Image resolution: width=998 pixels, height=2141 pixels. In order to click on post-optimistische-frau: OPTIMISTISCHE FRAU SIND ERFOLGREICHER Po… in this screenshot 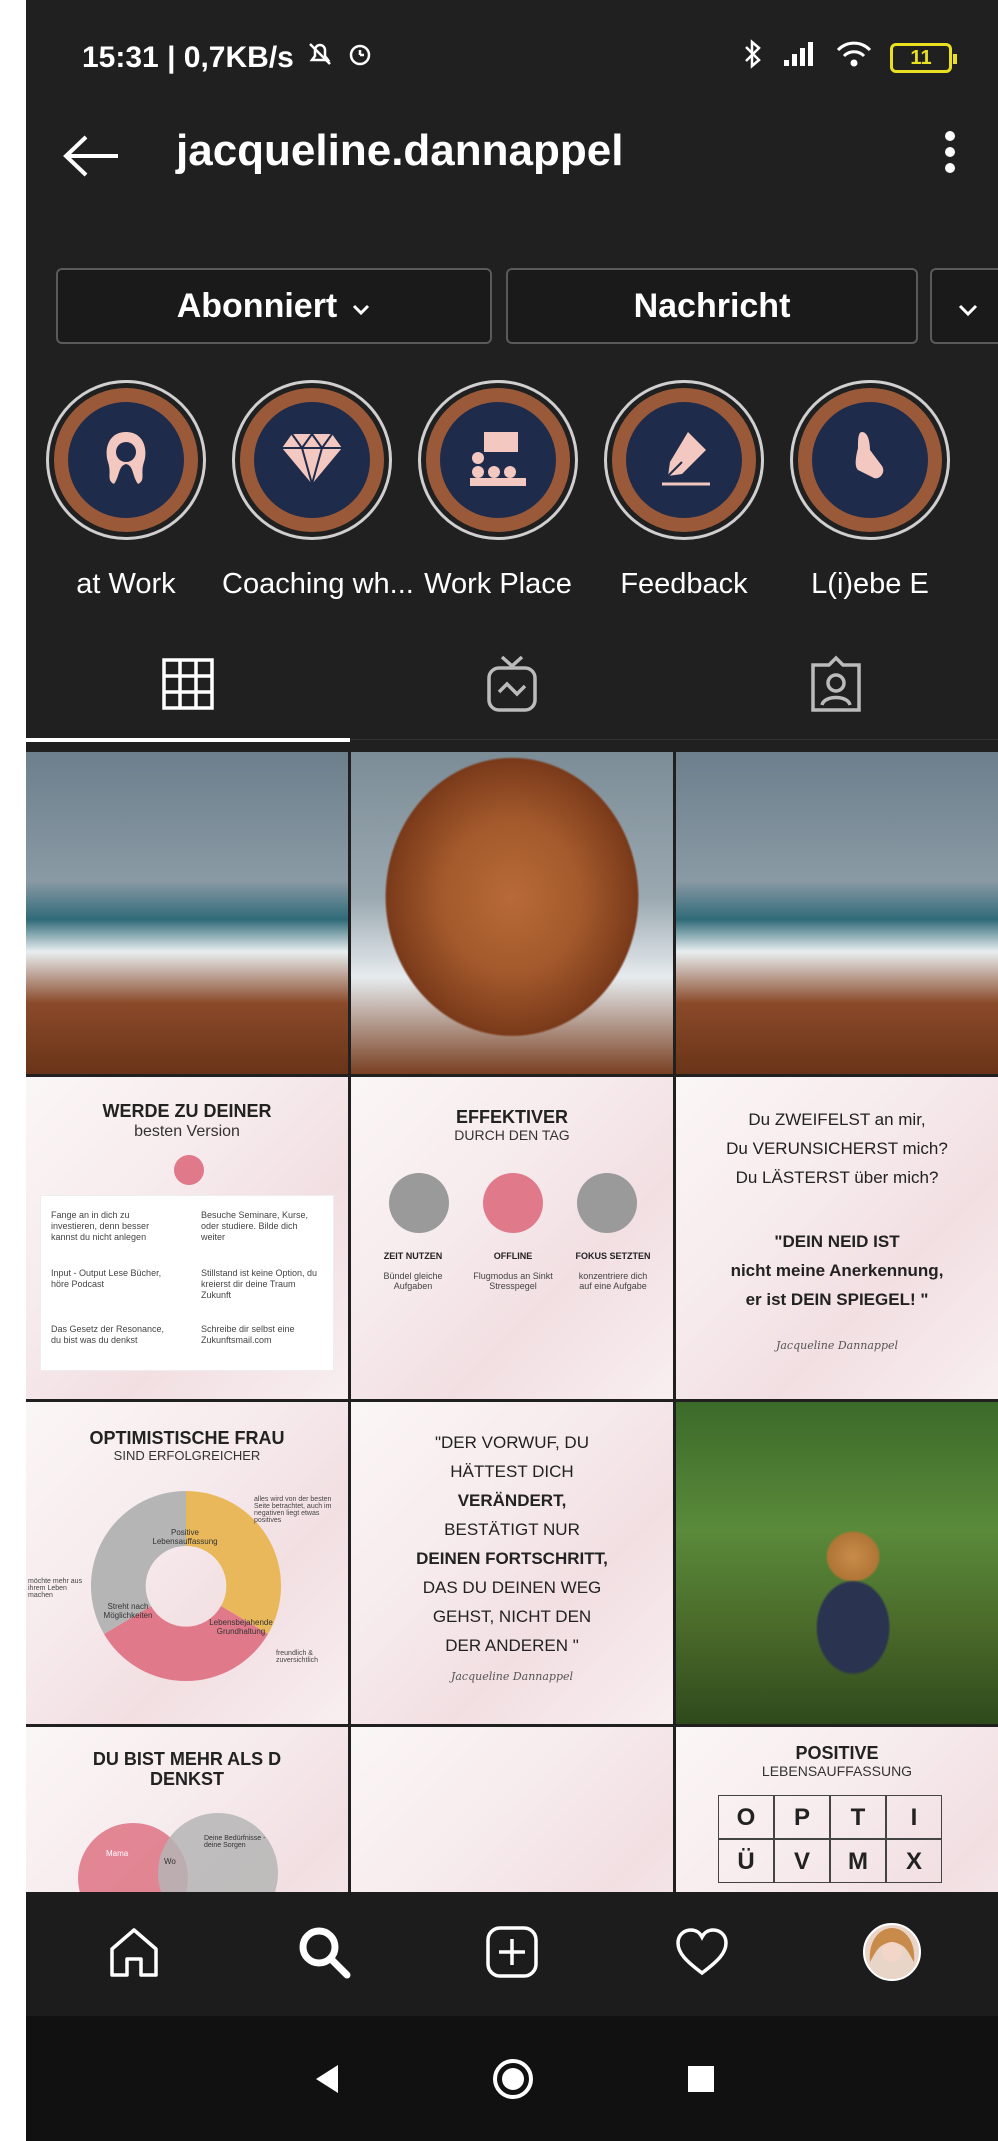, I will do `click(187, 1563)`.